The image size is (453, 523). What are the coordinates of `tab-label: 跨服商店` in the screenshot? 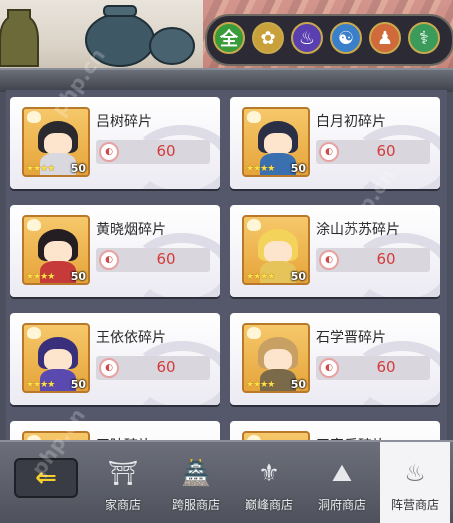 It's located at (195, 505).